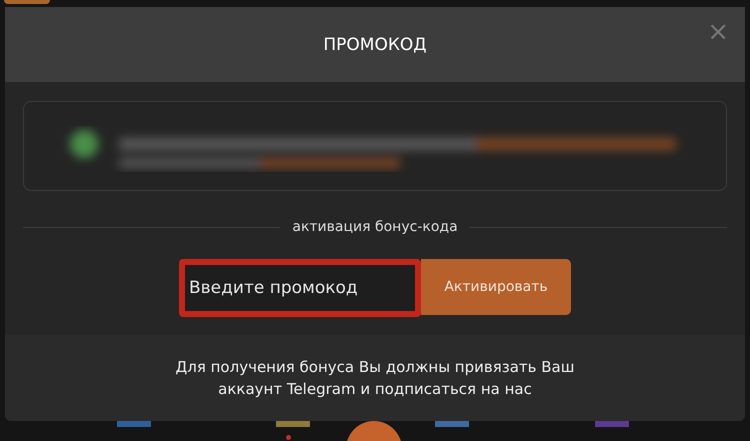 This screenshot has width=750, height=441. I want to click on activate-button: Активировать, so click(496, 287).